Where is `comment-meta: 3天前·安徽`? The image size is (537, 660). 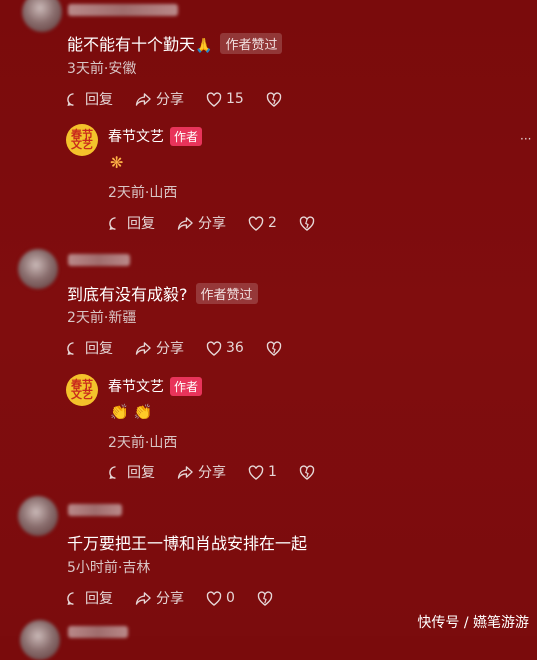 comment-meta: 3天前·安徽 is located at coordinates (102, 69).